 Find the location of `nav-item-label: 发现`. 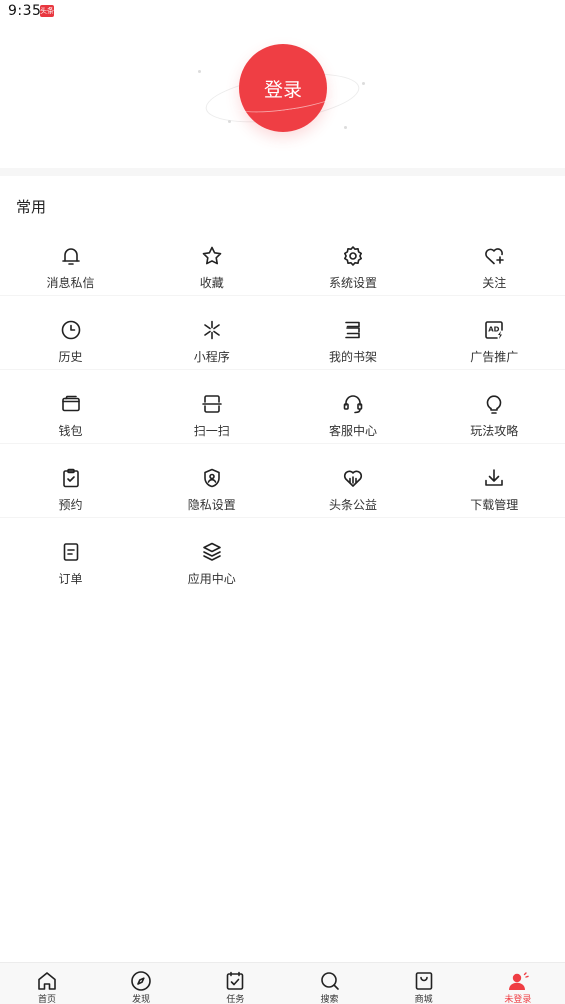

nav-item-label: 发现 is located at coordinates (141, 999).